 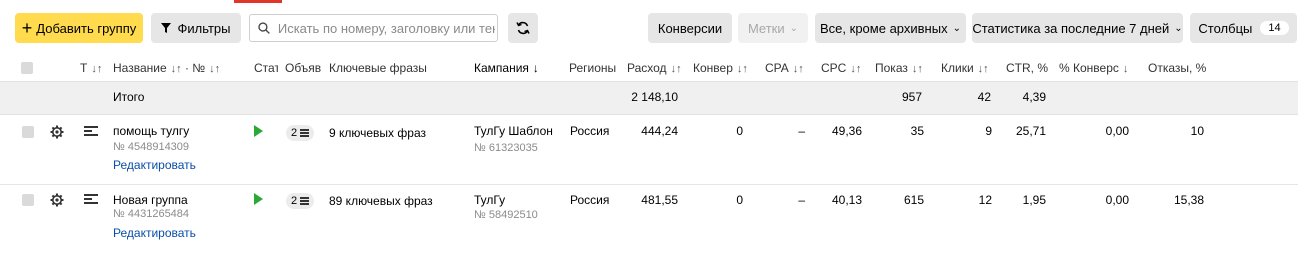 I want to click on header-cpc: CPC ↓↑, so click(x=841, y=68).